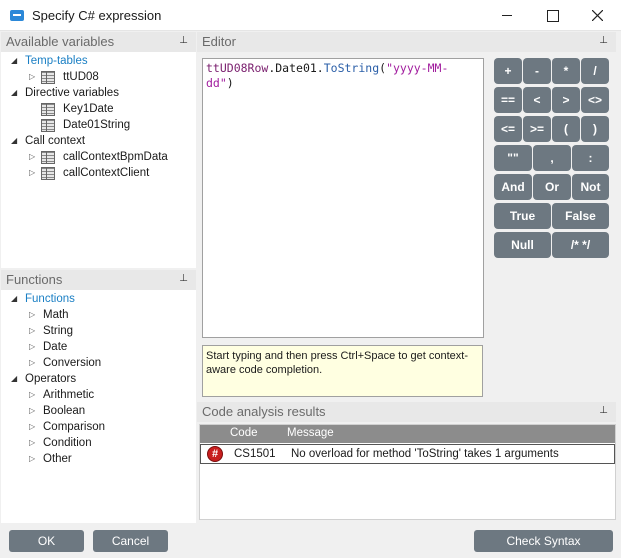  I want to click on app-icon, so click(17, 15).